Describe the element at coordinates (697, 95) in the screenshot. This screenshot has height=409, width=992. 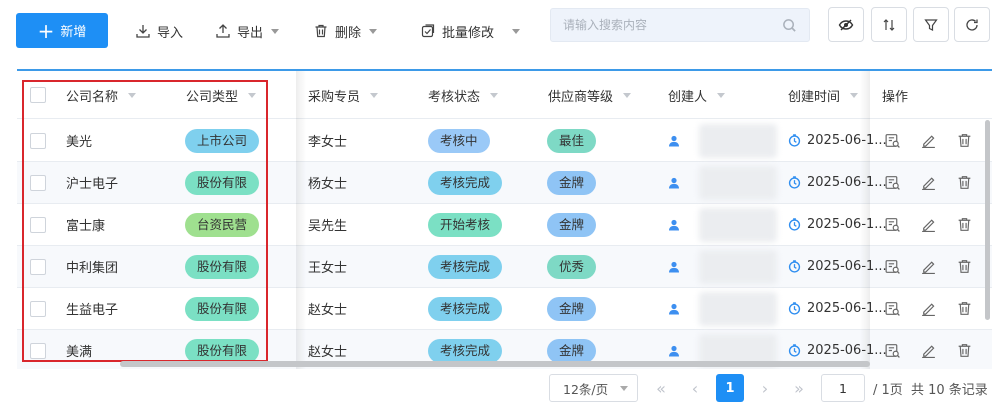
I see `column-header-creator: 创建人` at that location.